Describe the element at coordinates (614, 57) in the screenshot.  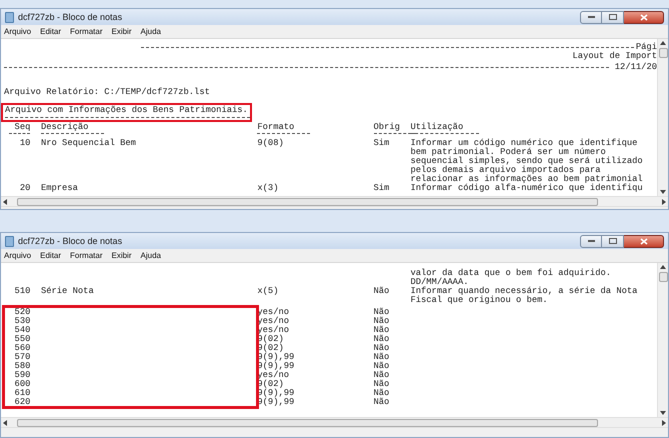
I see `report-title: Layout de Import` at that location.